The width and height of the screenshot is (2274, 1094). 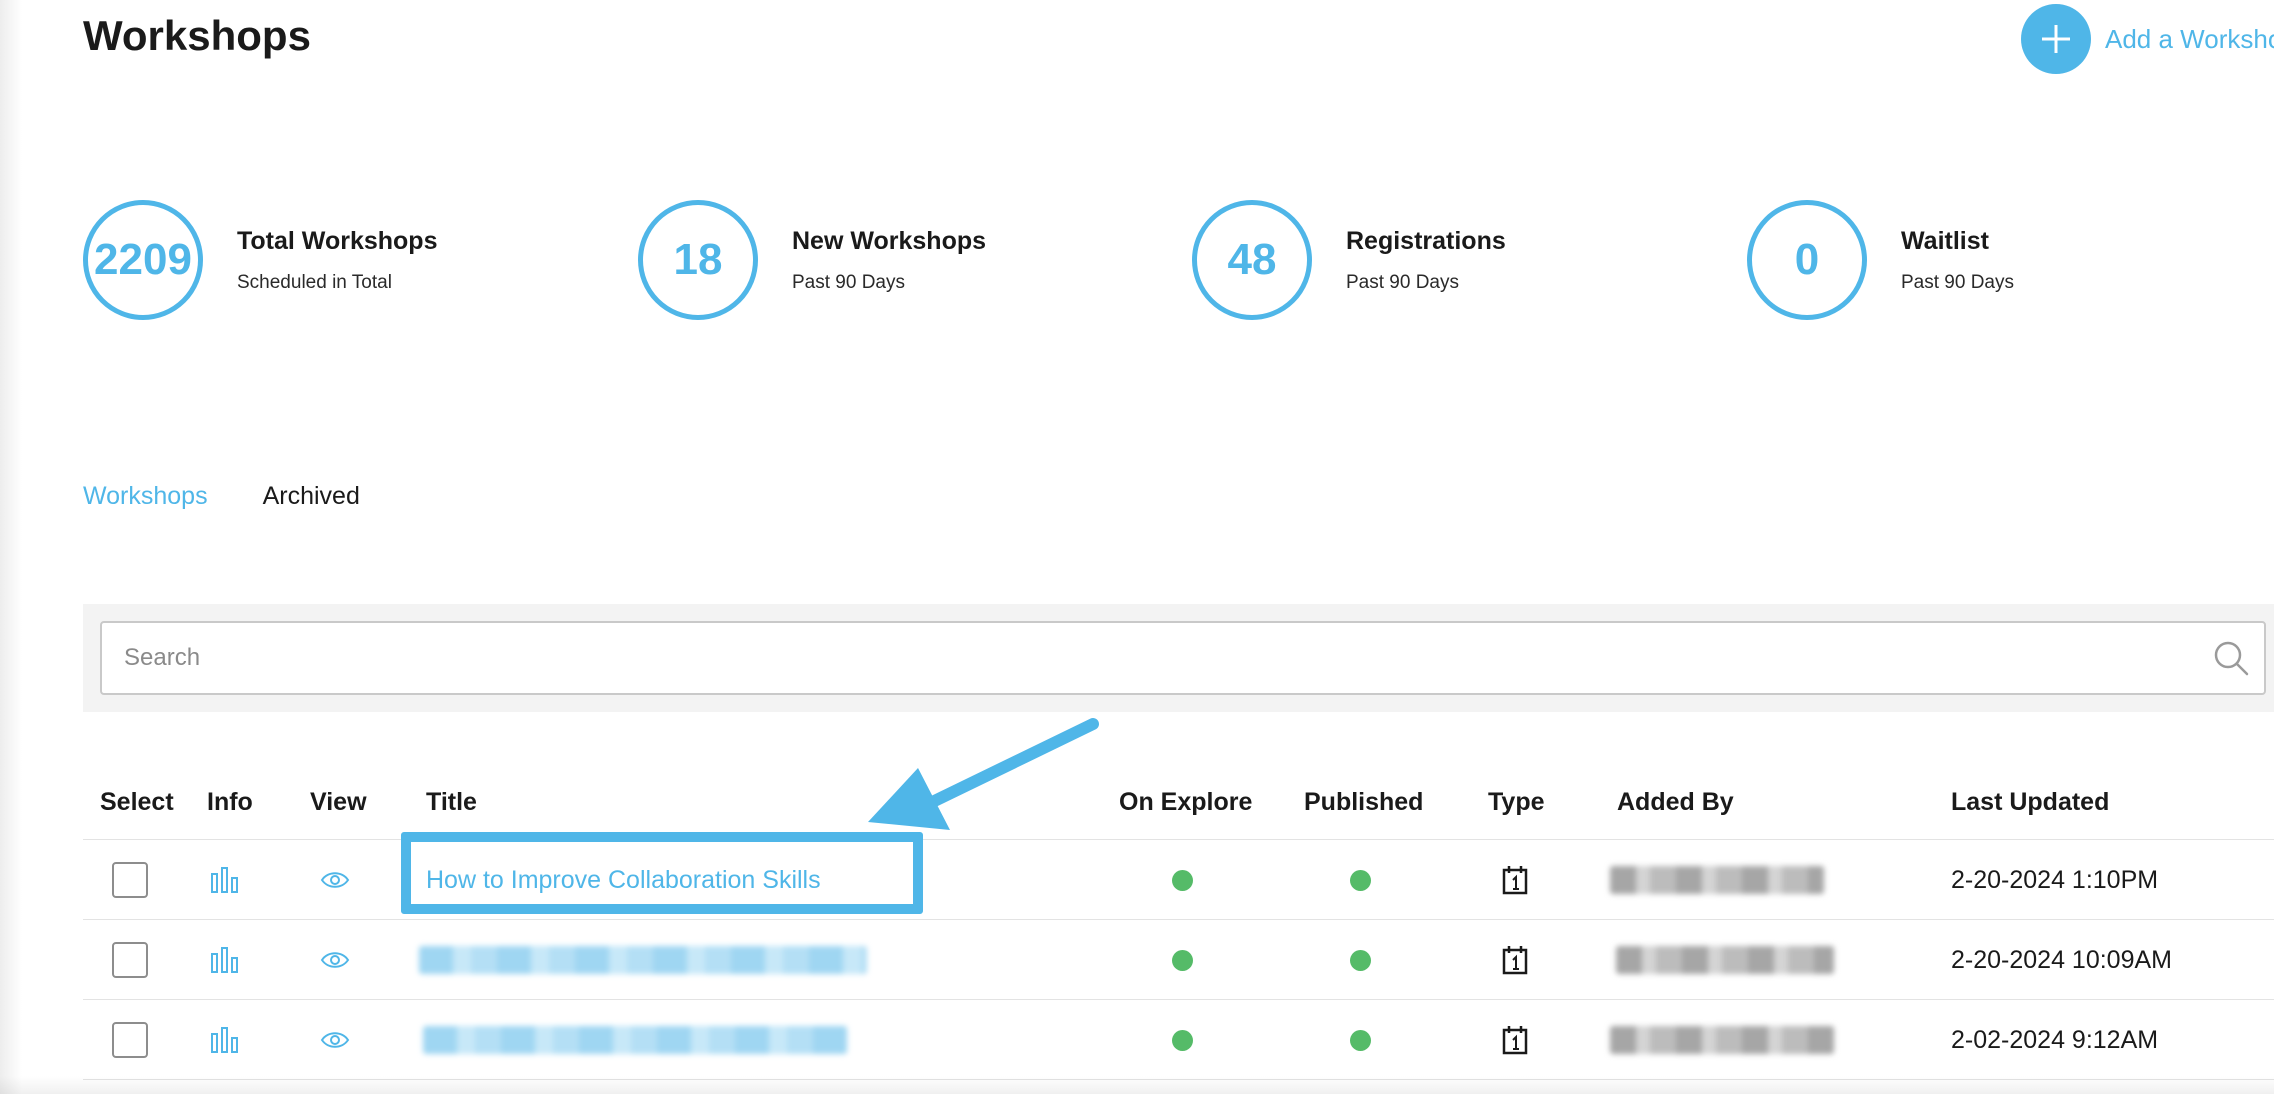 I want to click on page-title: Workshops, so click(x=197, y=35).